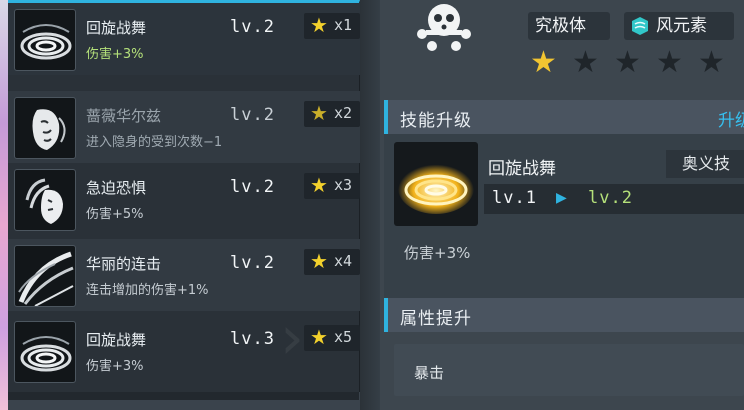 Image resolution: width=744 pixels, height=410 pixels. Describe the element at coordinates (514, 198) in the screenshot. I see `current-level: lv.1` at that location.